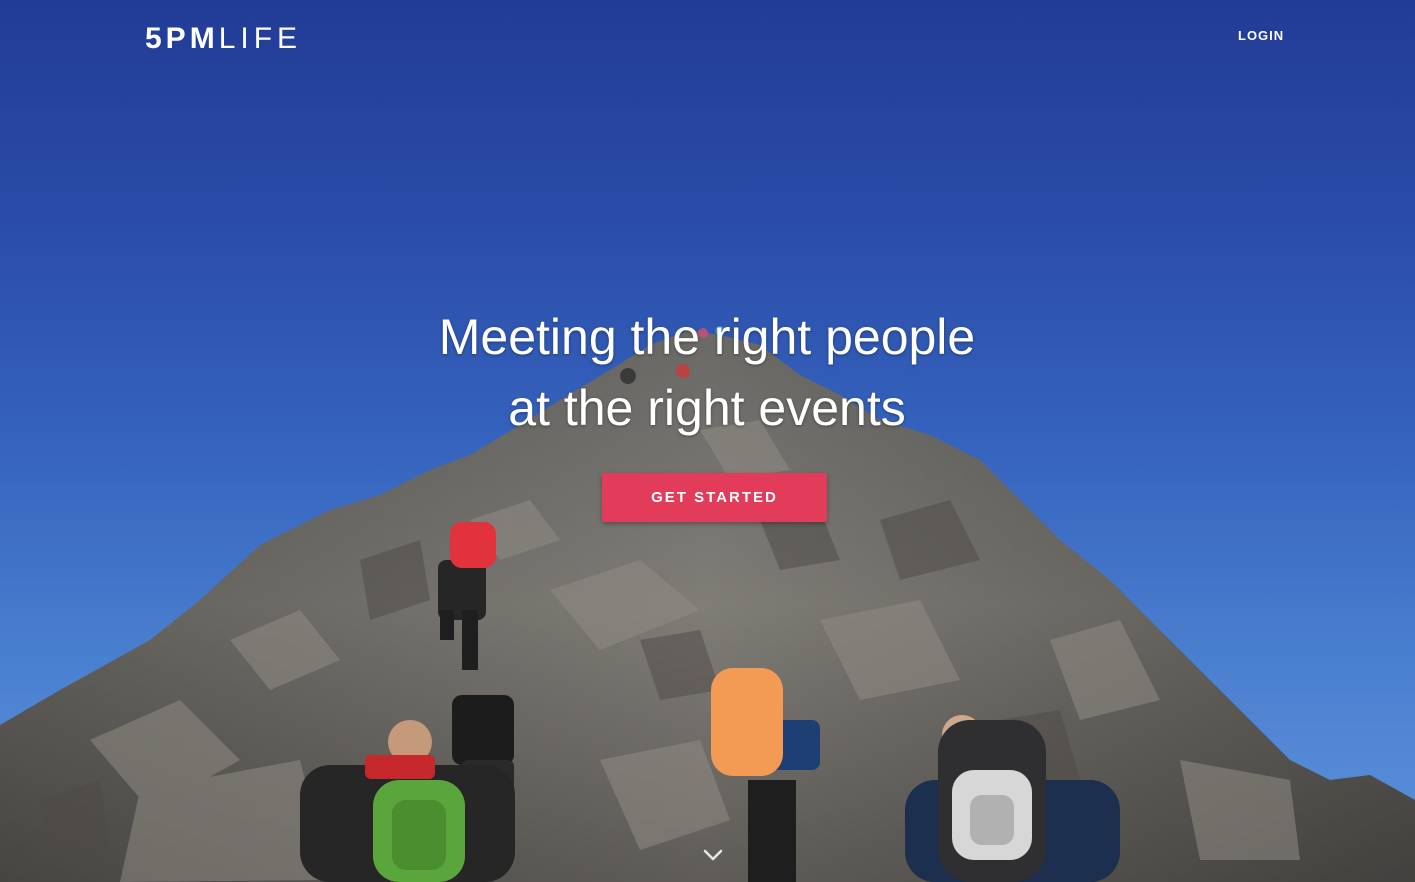 This screenshot has height=882, width=1415. What do you see at coordinates (707, 408) in the screenshot?
I see `headline-line-2: at the right events` at bounding box center [707, 408].